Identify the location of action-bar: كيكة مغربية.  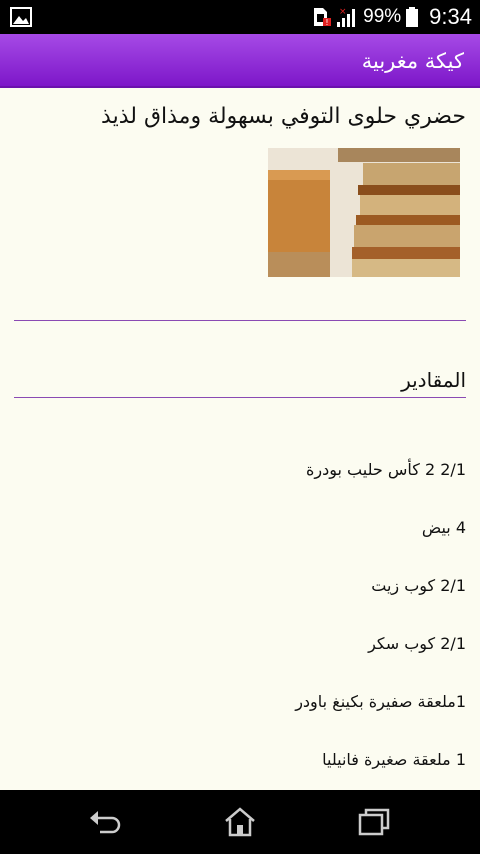
(240, 61).